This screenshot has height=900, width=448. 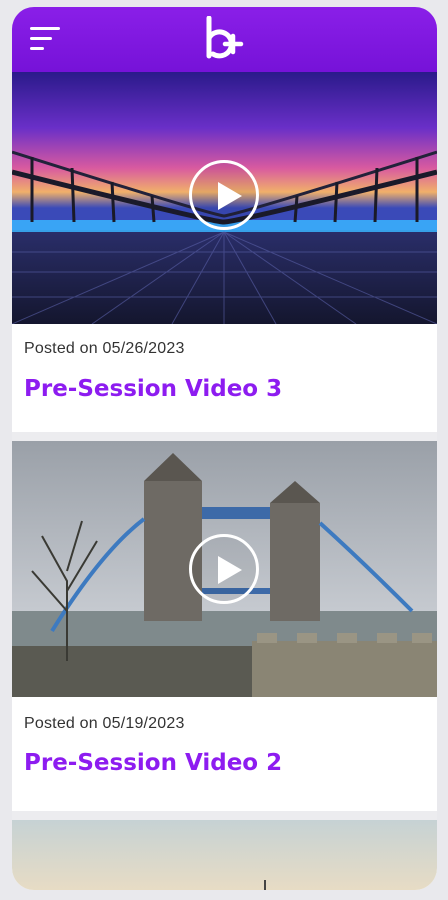 I want to click on sunset-sky-image, so click(x=224, y=855).